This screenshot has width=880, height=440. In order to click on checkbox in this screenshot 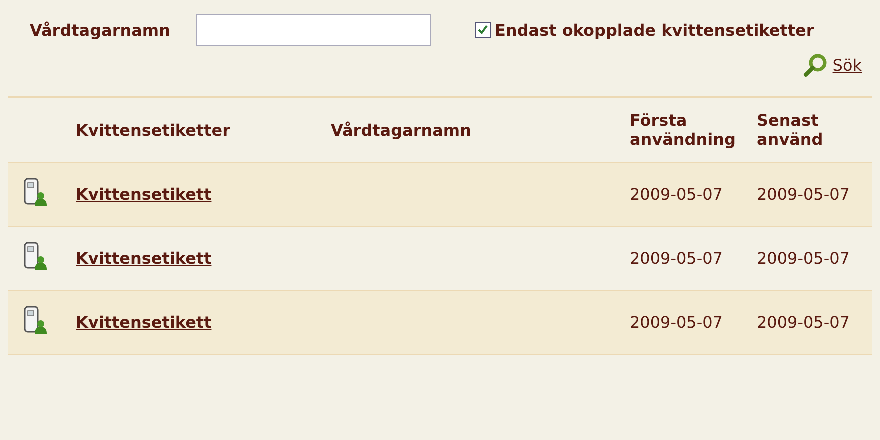, I will do `click(483, 30)`.